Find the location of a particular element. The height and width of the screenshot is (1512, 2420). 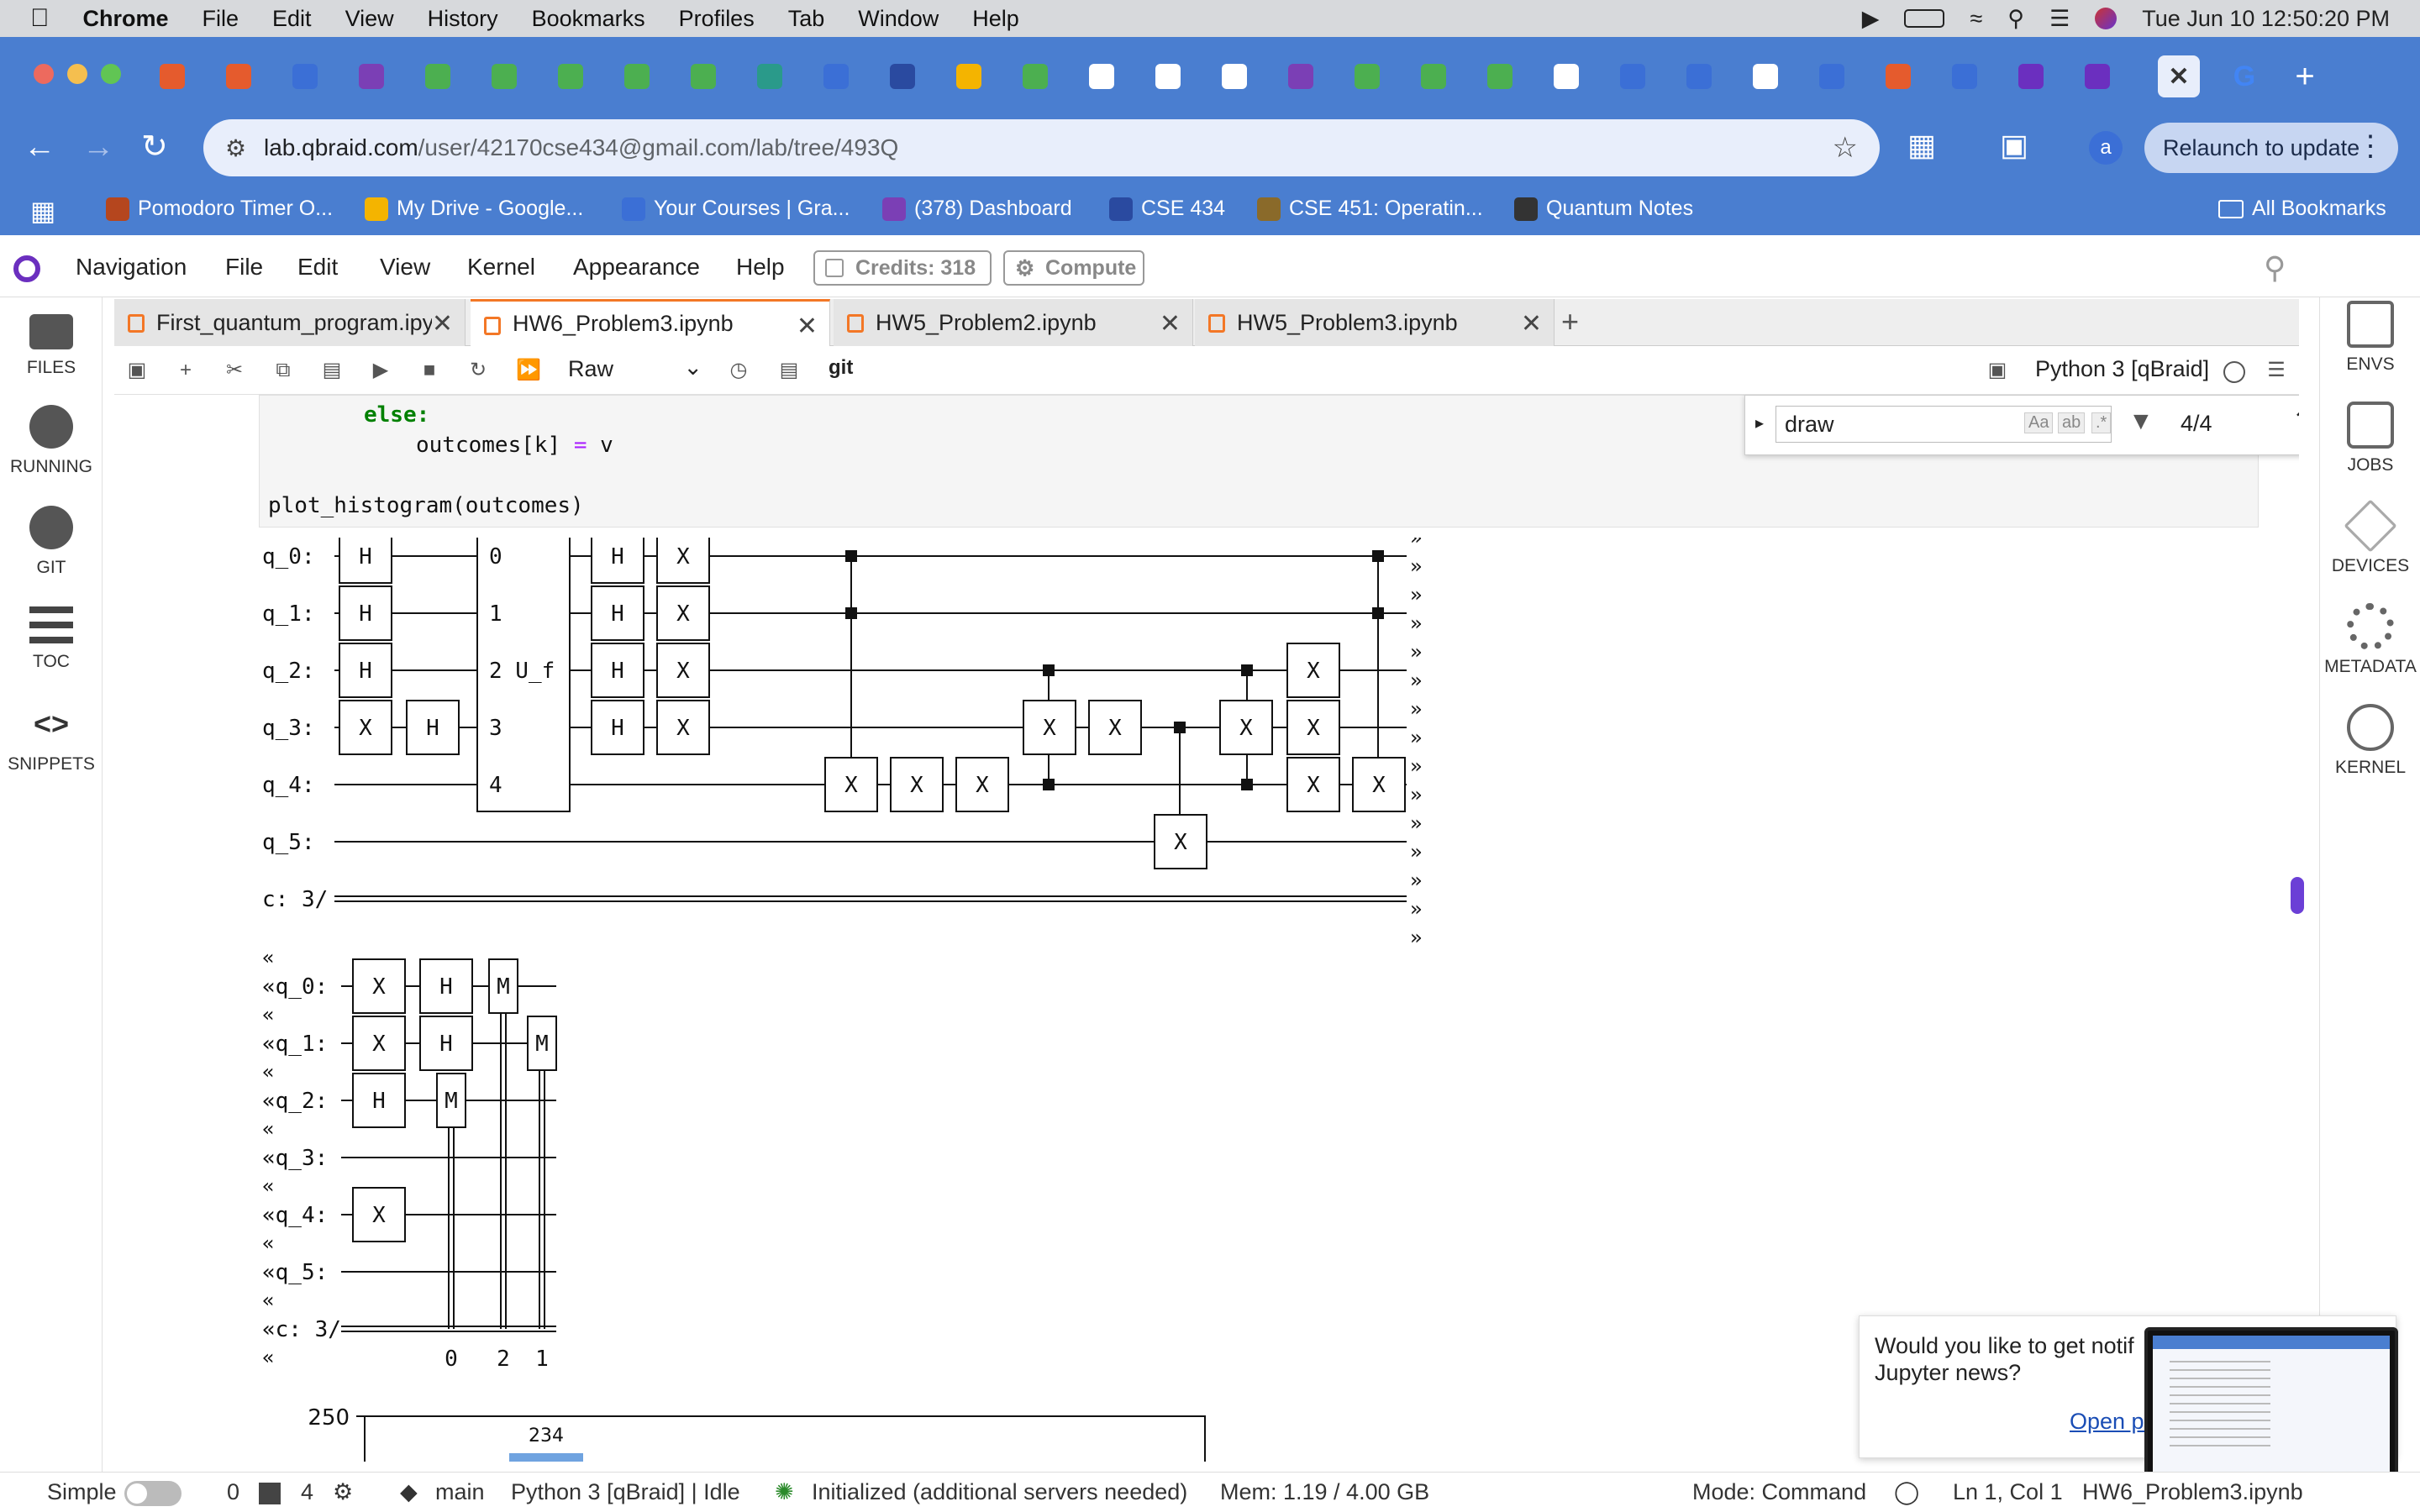

menu-window: Window is located at coordinates (899, 19).